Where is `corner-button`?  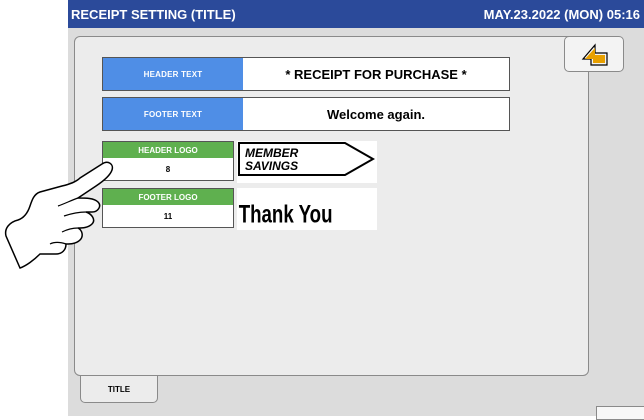 corner-button is located at coordinates (620, 413).